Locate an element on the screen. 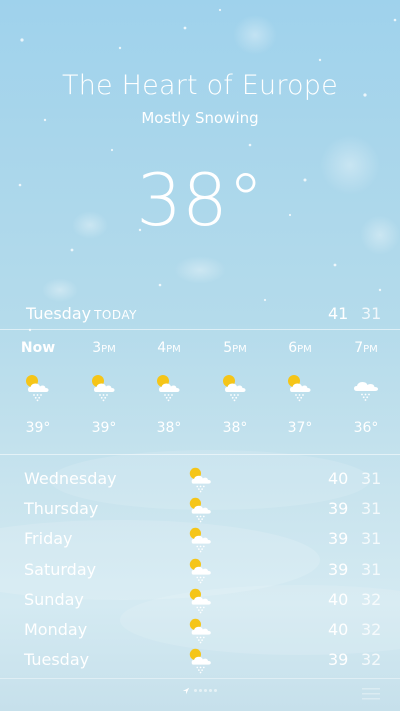  hour-label: 4PM is located at coordinates (169, 348).